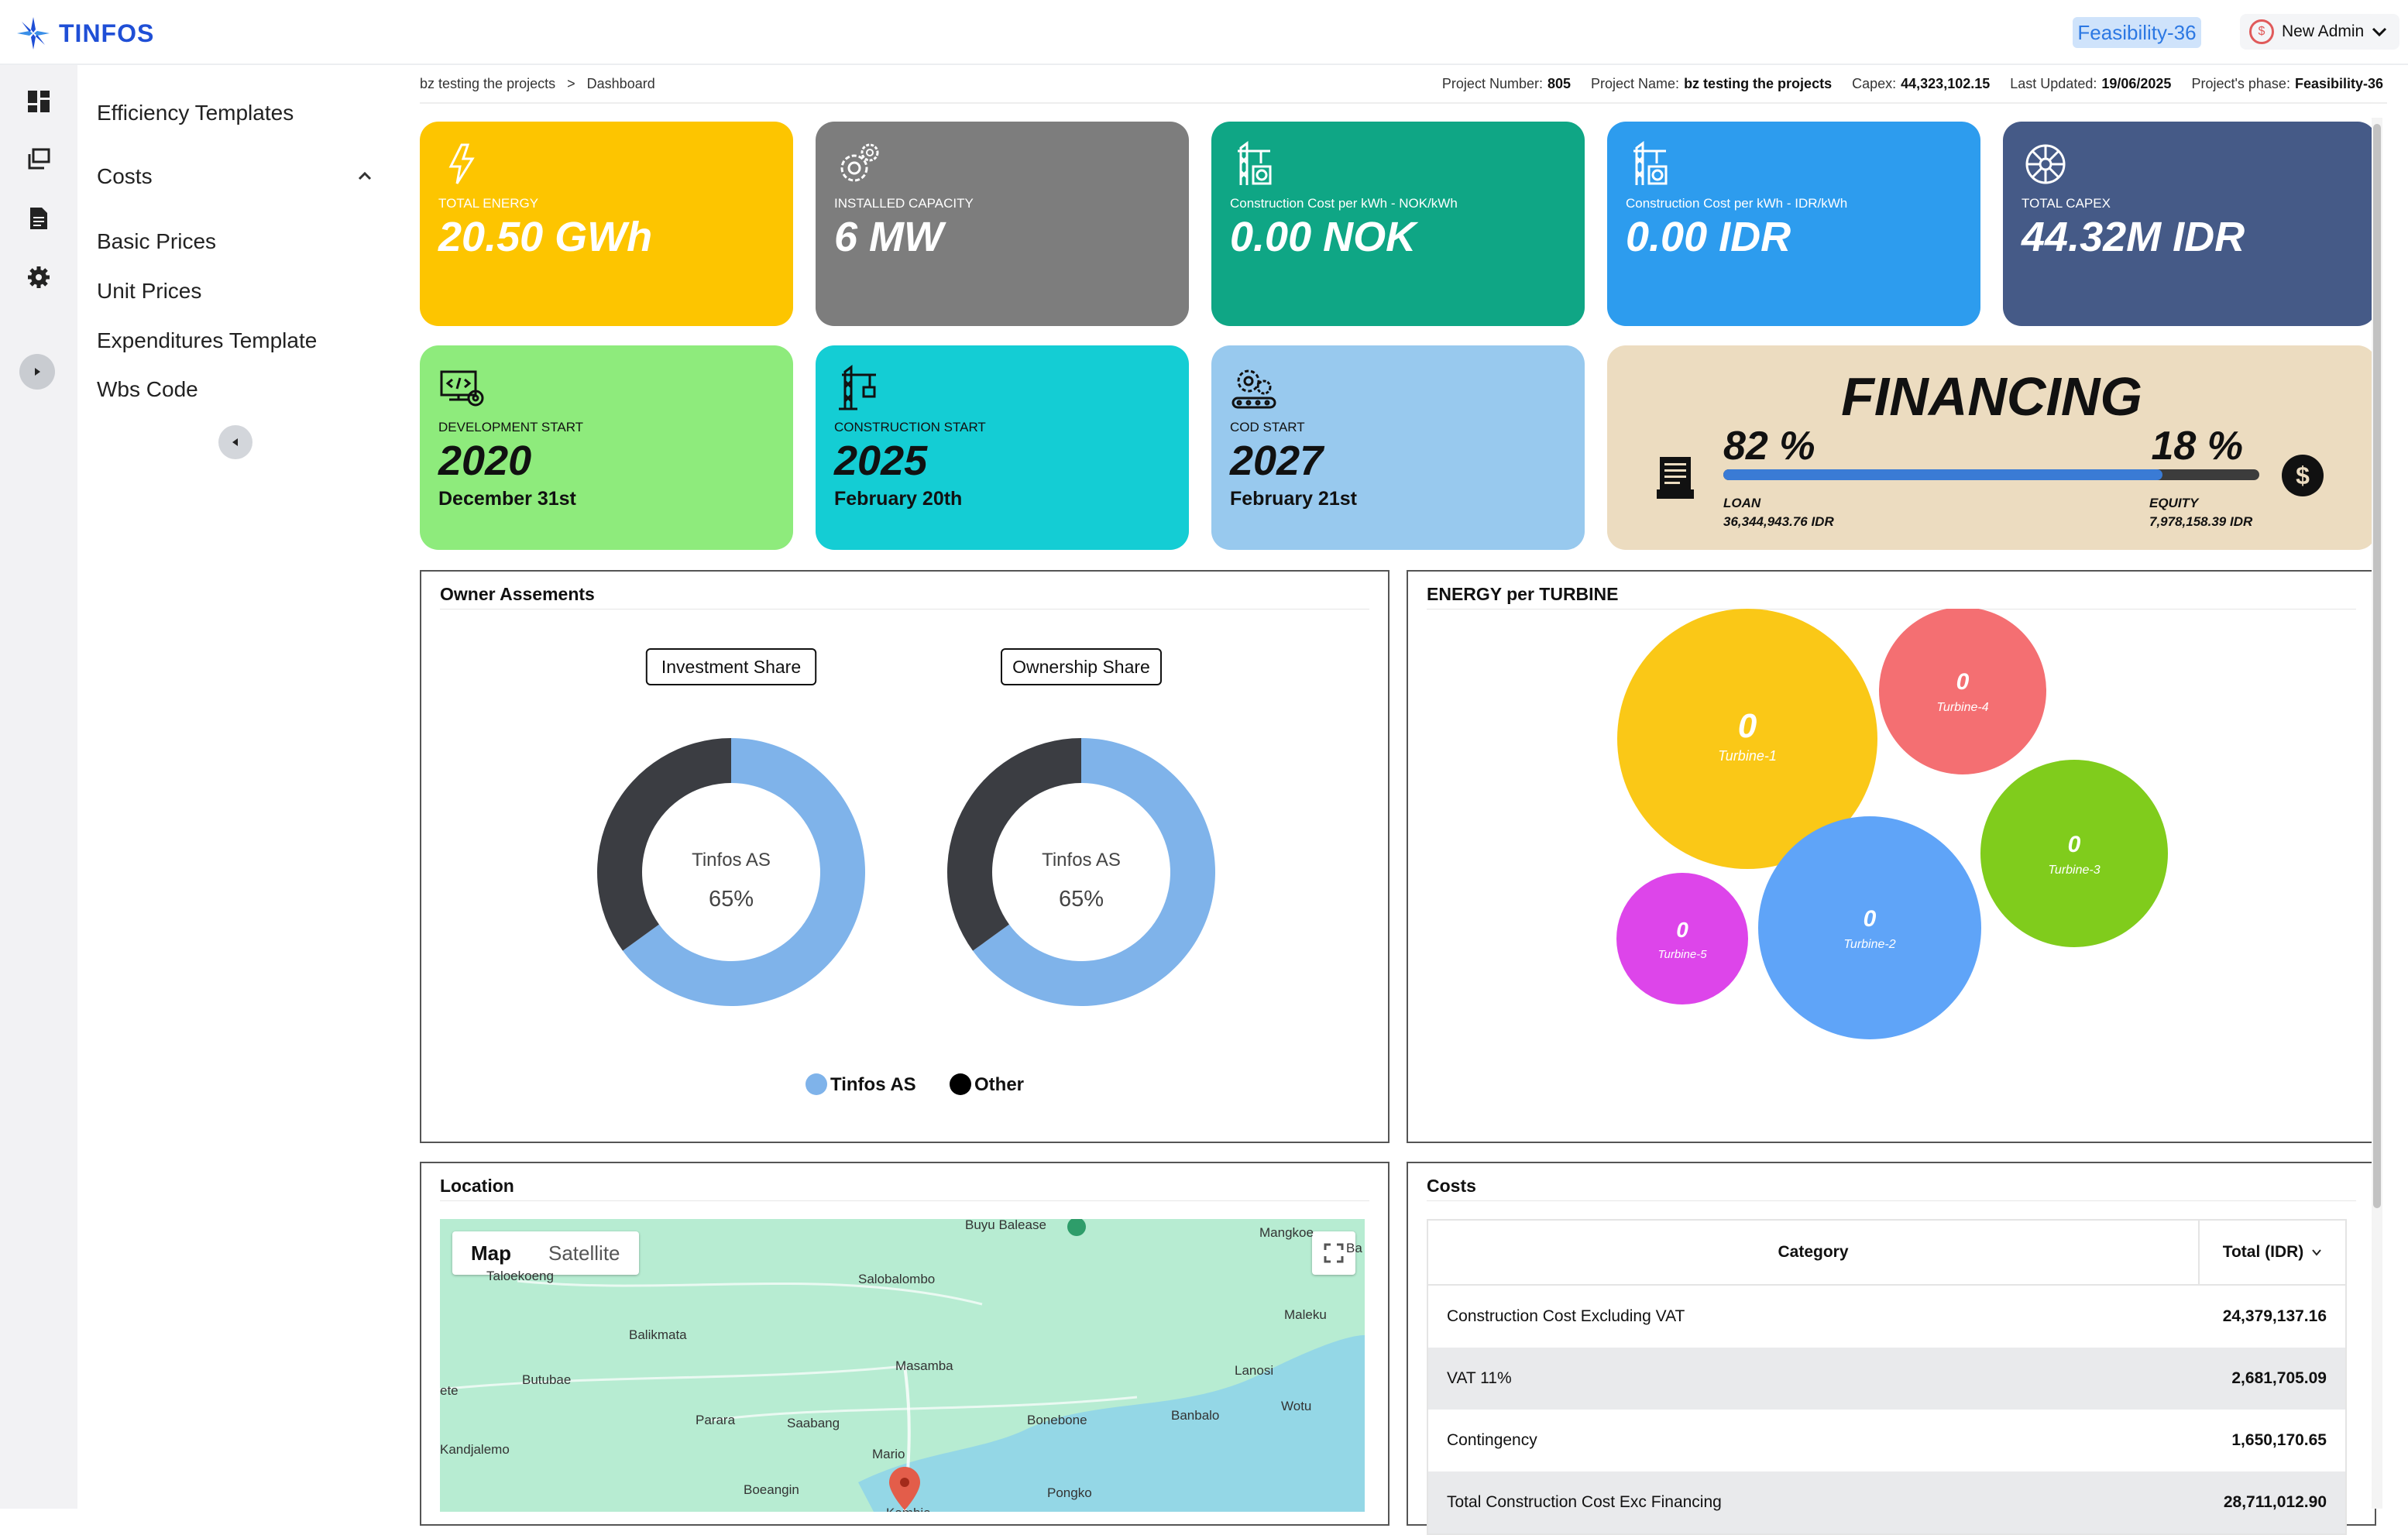 This screenshot has height=1535, width=2408. Describe the element at coordinates (1566, 1316) in the screenshot. I see `row-category: Construction Cost Excluding VAT` at that location.